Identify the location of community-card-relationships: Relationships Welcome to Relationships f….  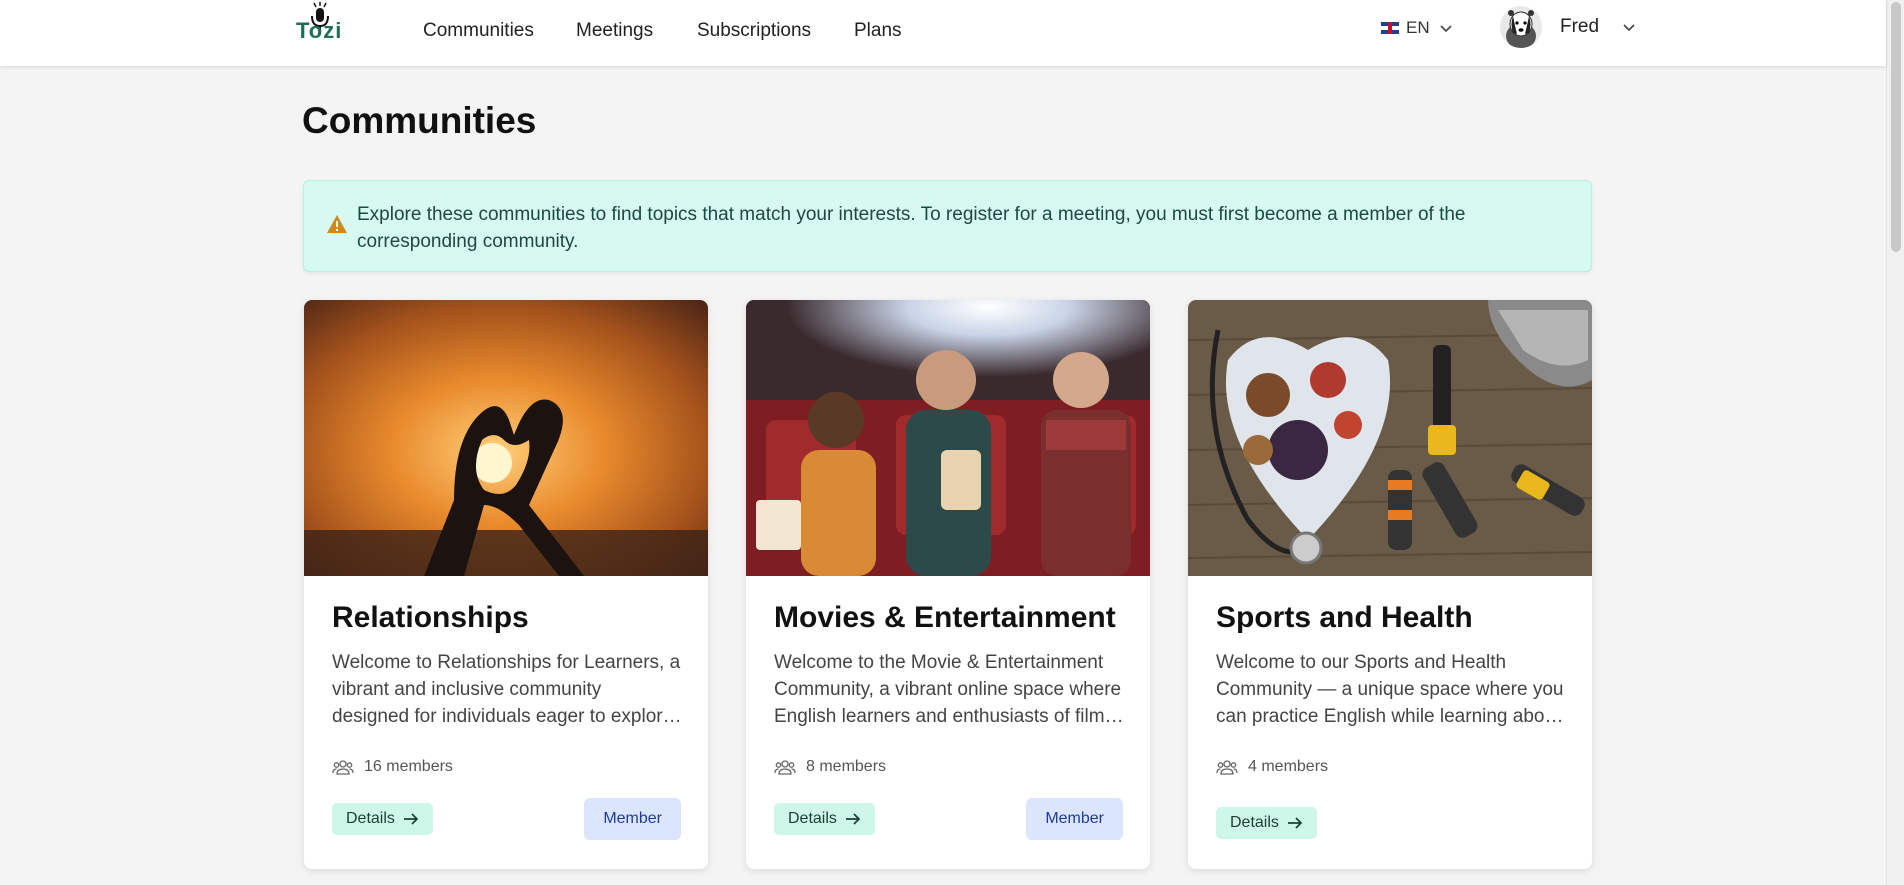
(506, 584).